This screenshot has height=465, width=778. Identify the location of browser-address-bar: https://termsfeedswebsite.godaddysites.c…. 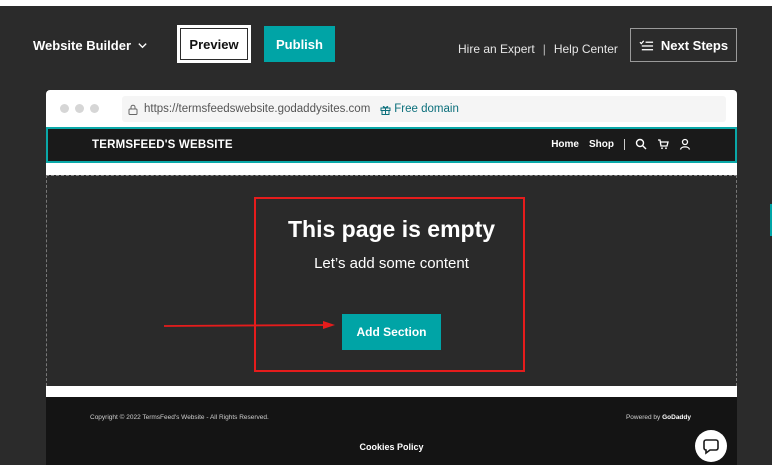
(391, 108).